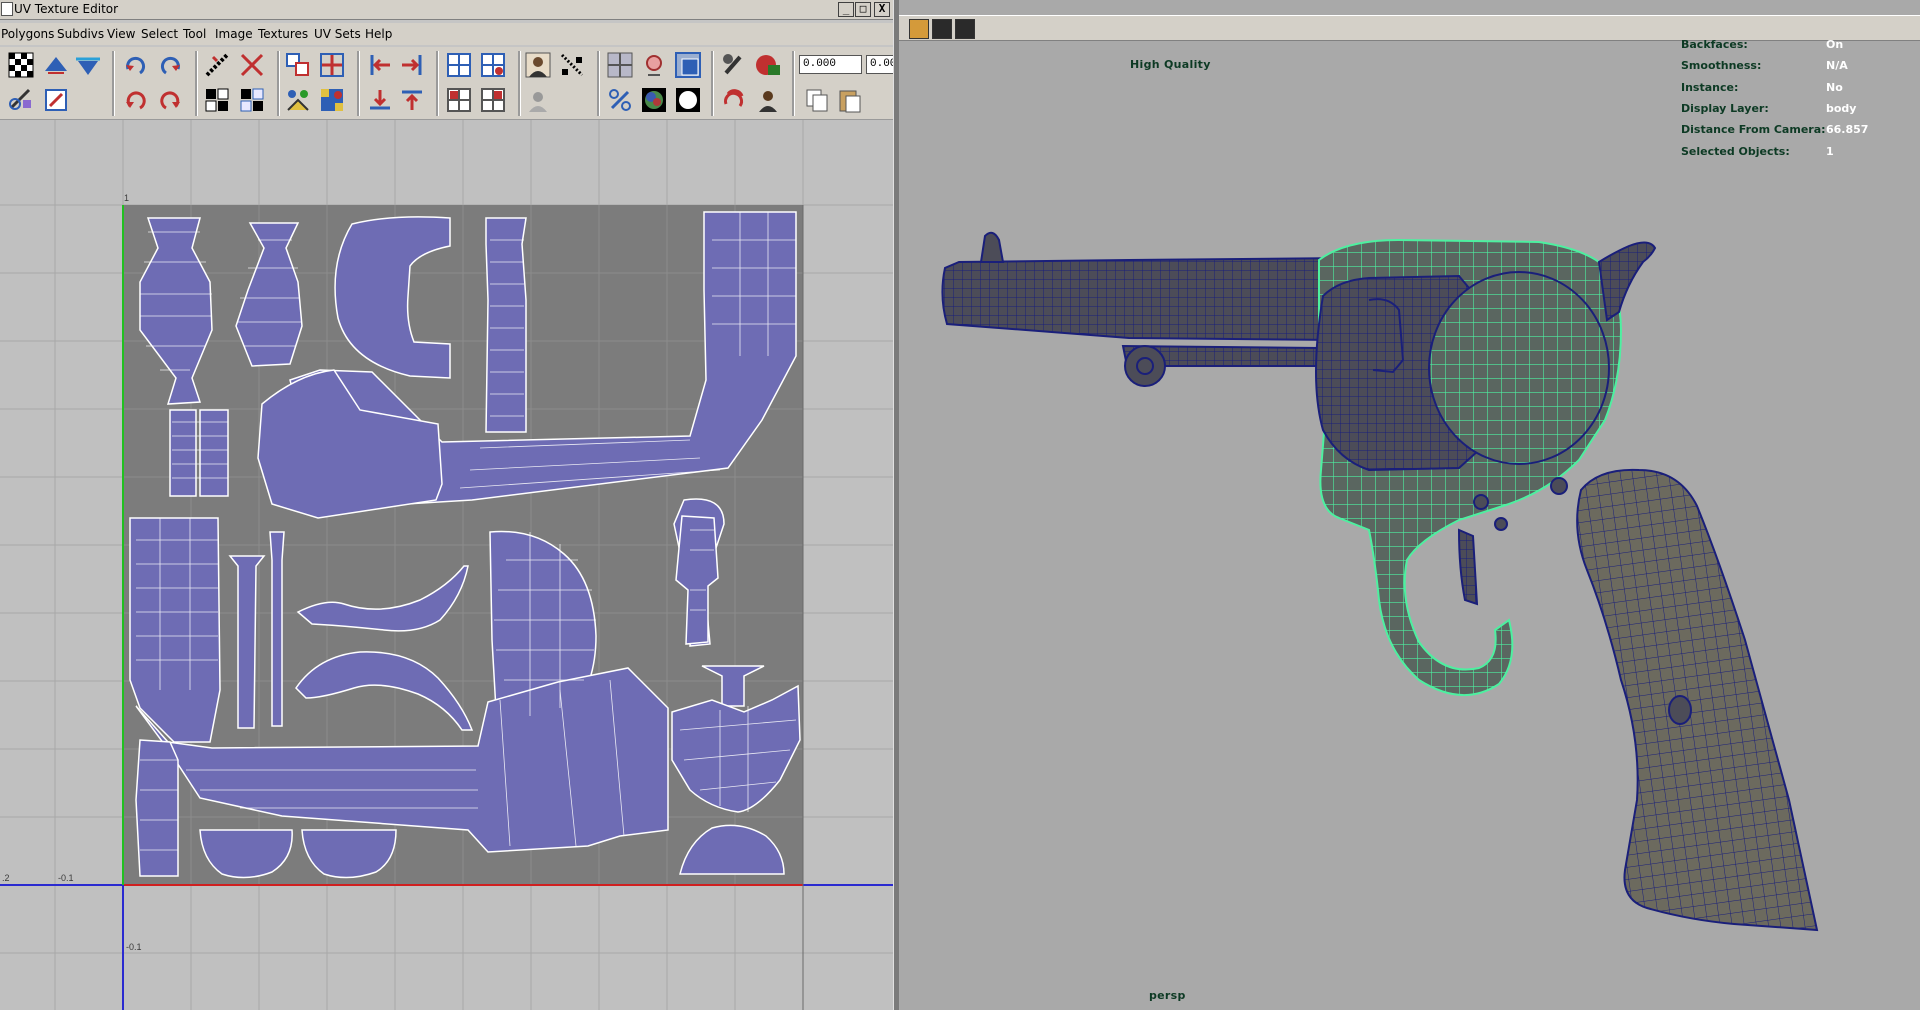 The height and width of the screenshot is (1010, 1920). I want to click on axis-label-below-neg-01: -0.1, so click(134, 947).